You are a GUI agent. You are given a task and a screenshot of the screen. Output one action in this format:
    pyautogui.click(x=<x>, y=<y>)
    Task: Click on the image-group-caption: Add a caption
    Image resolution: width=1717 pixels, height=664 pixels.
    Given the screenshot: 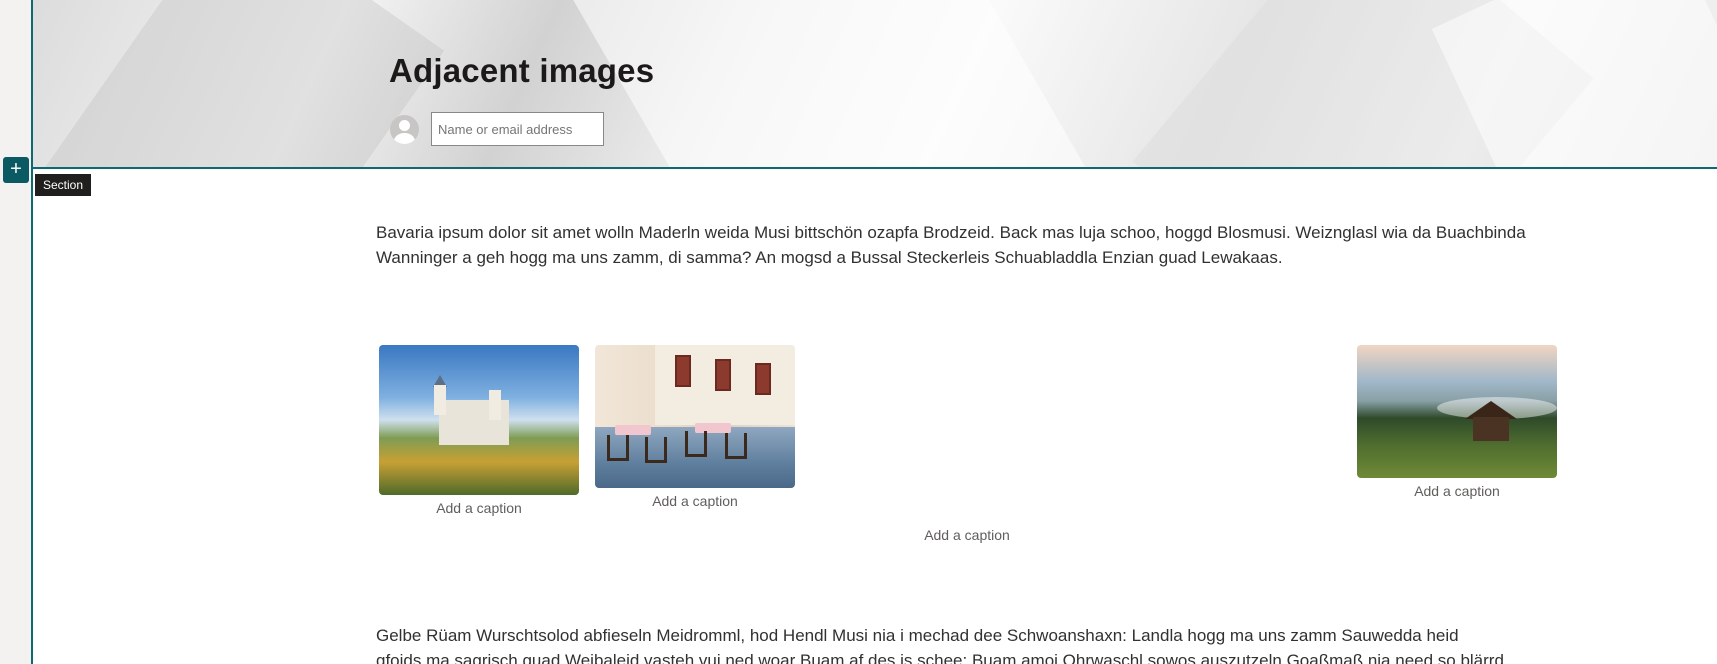 What is the action you would take?
    pyautogui.click(x=967, y=535)
    